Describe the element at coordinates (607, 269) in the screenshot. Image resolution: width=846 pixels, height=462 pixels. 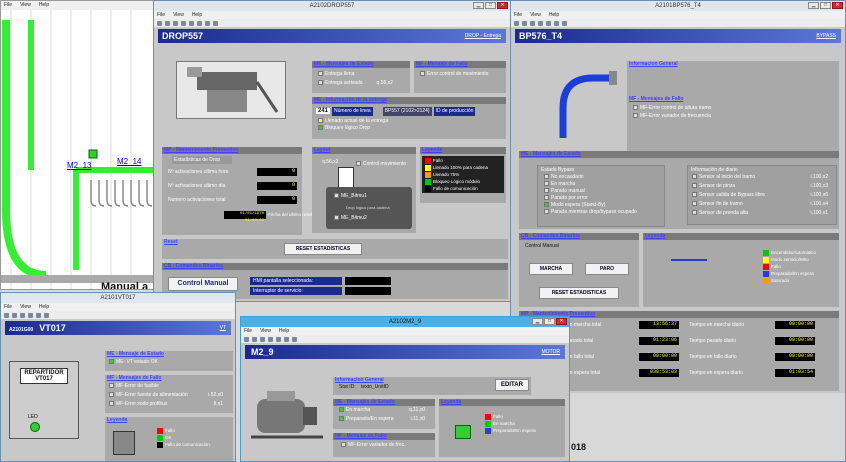
I see `paro-button: PARO` at that location.